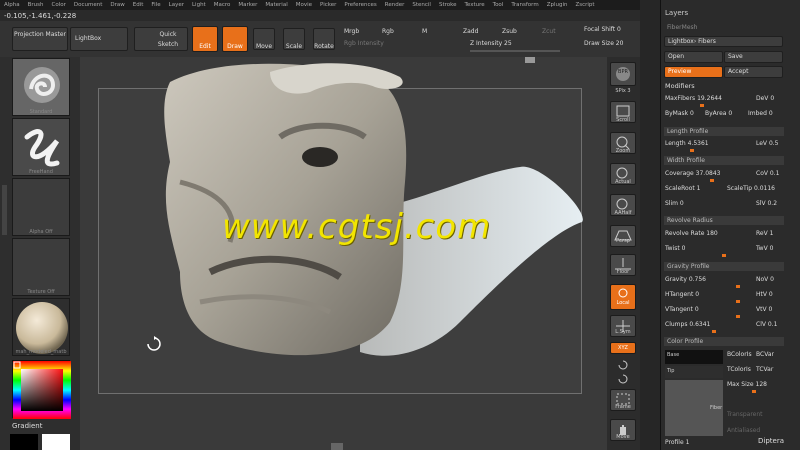 The image size is (800, 450). What do you see at coordinates (41, 389) in the screenshot?
I see `color-picker` at bounding box center [41, 389].